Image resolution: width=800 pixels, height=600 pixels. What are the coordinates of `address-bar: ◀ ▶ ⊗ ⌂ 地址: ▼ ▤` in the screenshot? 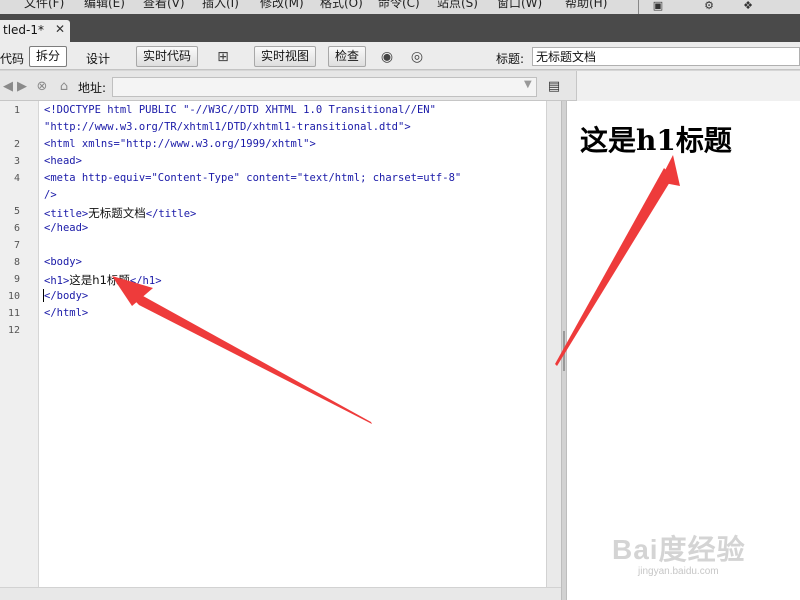 It's located at (400, 86).